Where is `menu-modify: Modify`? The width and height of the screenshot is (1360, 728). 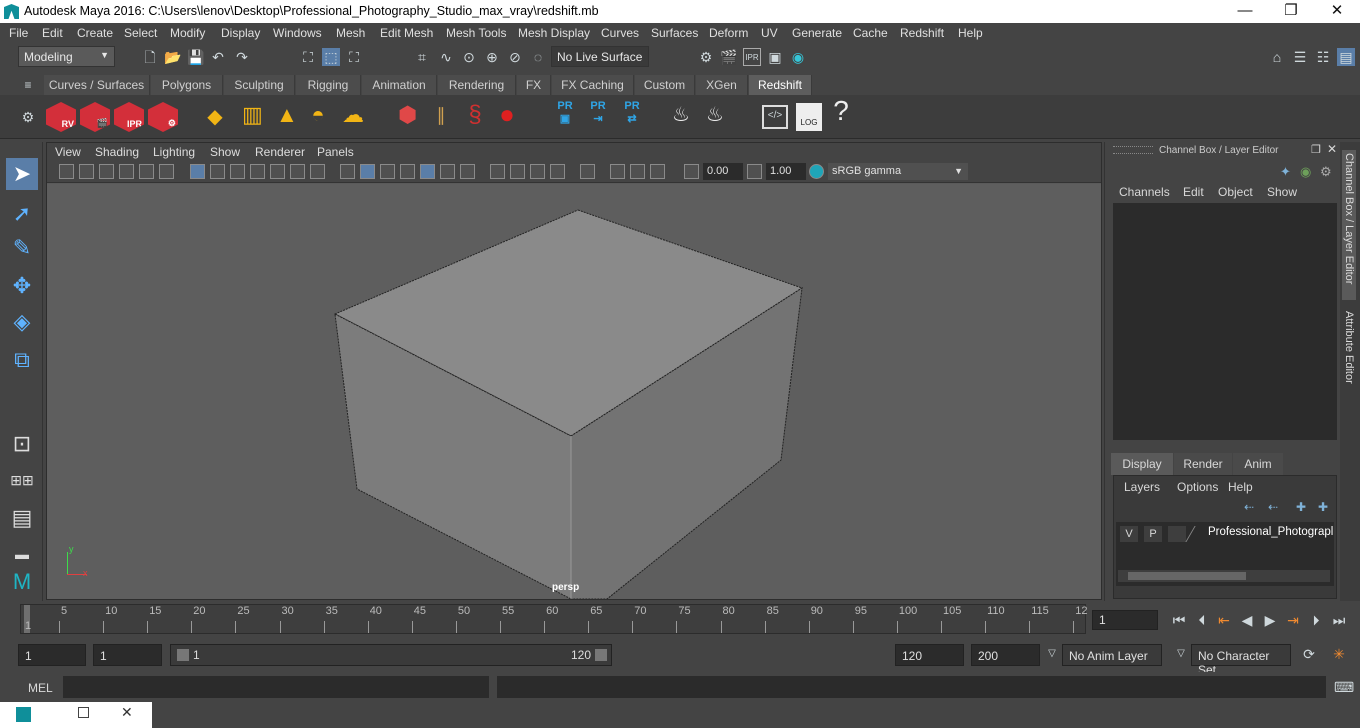
menu-modify: Modify is located at coordinates (187, 33).